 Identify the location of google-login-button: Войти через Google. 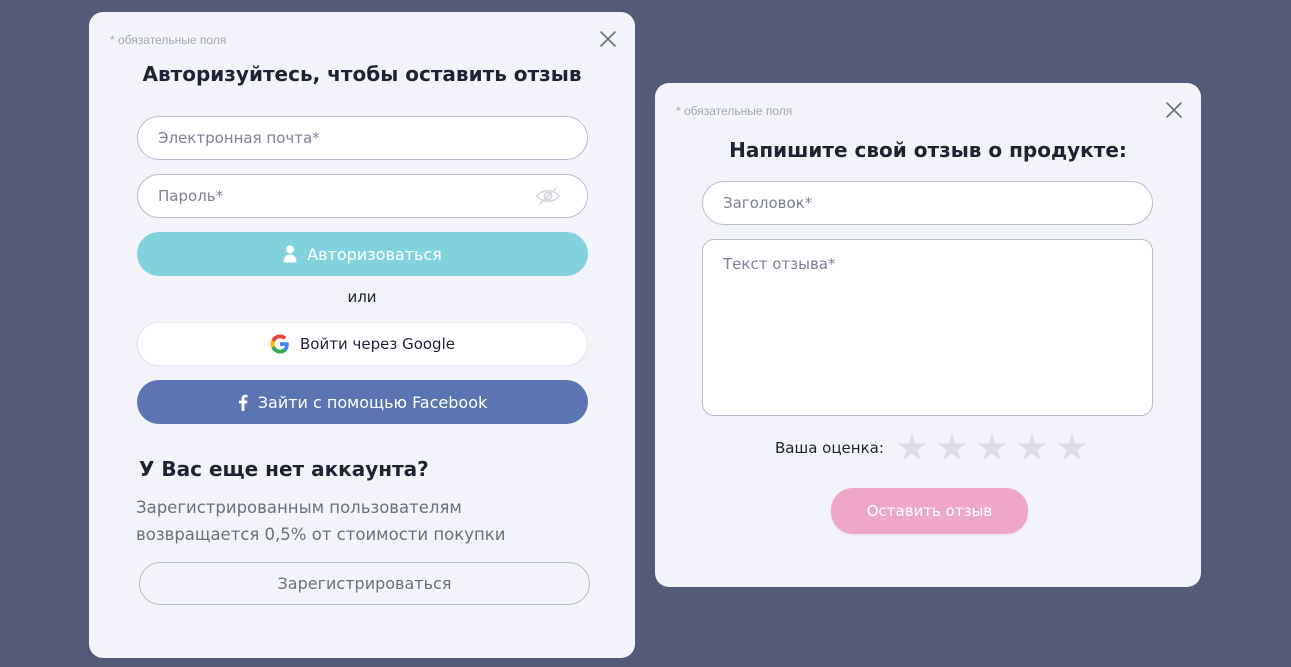
(362, 344).